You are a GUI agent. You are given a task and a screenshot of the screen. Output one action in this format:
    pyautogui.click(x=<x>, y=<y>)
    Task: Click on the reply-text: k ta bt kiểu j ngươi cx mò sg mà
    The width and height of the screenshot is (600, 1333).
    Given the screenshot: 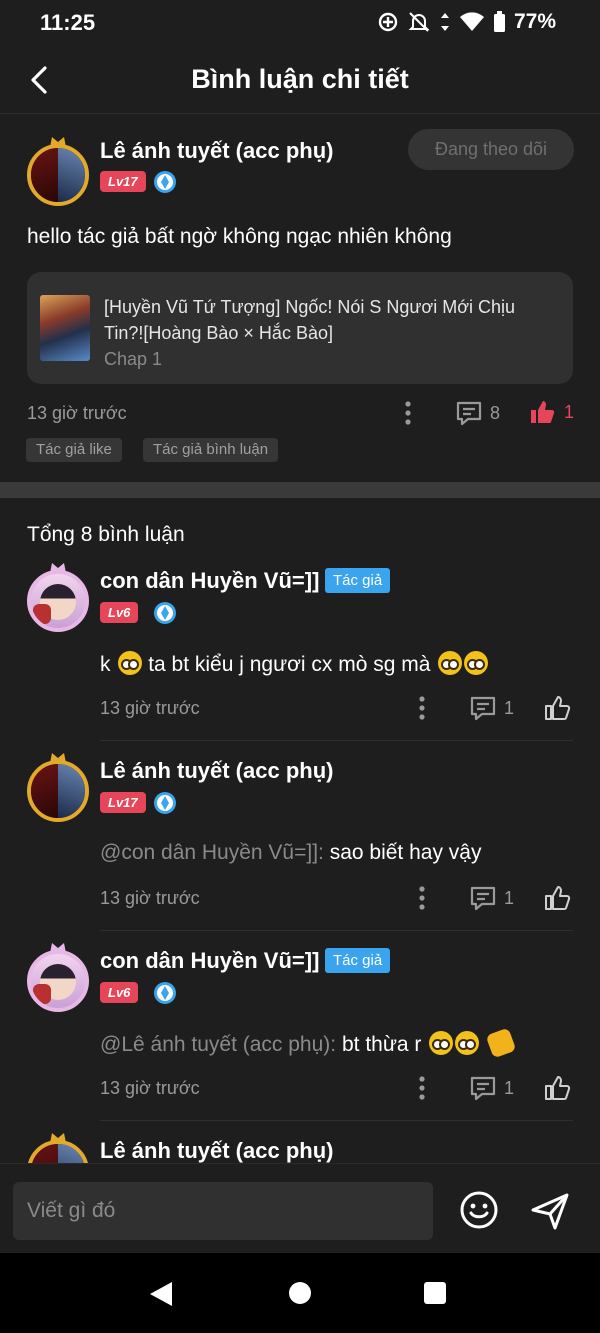 What is the action you would take?
    pyautogui.click(x=294, y=664)
    